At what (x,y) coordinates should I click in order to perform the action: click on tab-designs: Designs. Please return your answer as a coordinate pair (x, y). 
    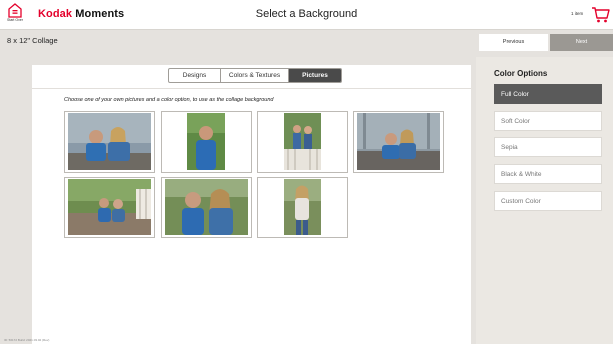
    Looking at the image, I should click on (195, 75).